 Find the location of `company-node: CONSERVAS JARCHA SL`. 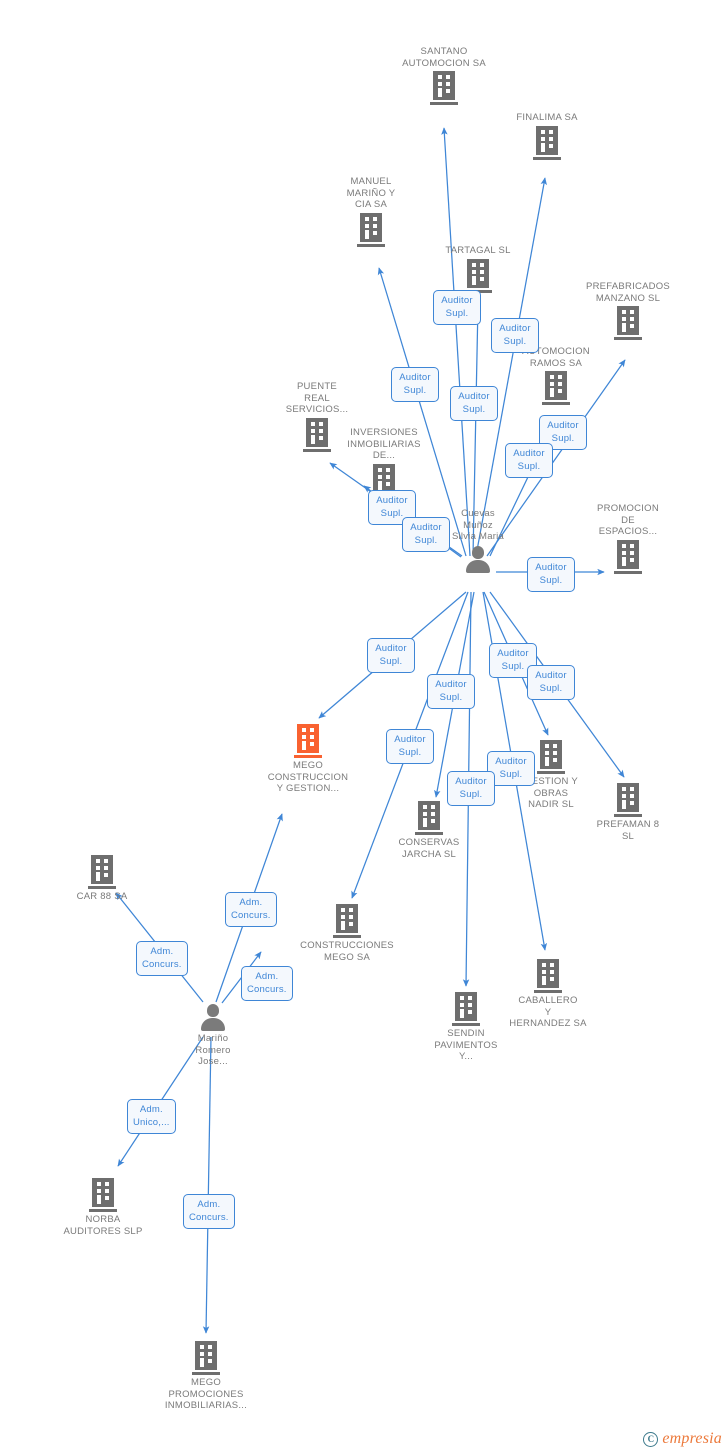

company-node: CONSERVAS JARCHA SL is located at coordinates (429, 830).